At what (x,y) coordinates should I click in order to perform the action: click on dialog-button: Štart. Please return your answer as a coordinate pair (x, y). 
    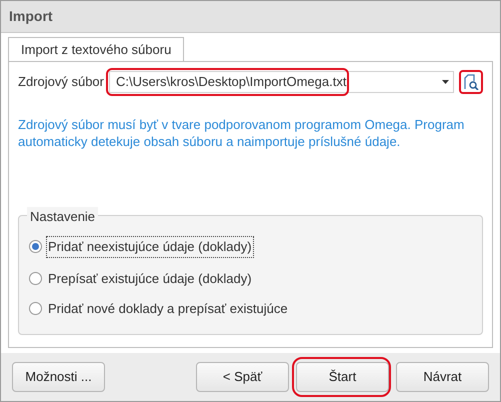
    Looking at the image, I should click on (342, 377).